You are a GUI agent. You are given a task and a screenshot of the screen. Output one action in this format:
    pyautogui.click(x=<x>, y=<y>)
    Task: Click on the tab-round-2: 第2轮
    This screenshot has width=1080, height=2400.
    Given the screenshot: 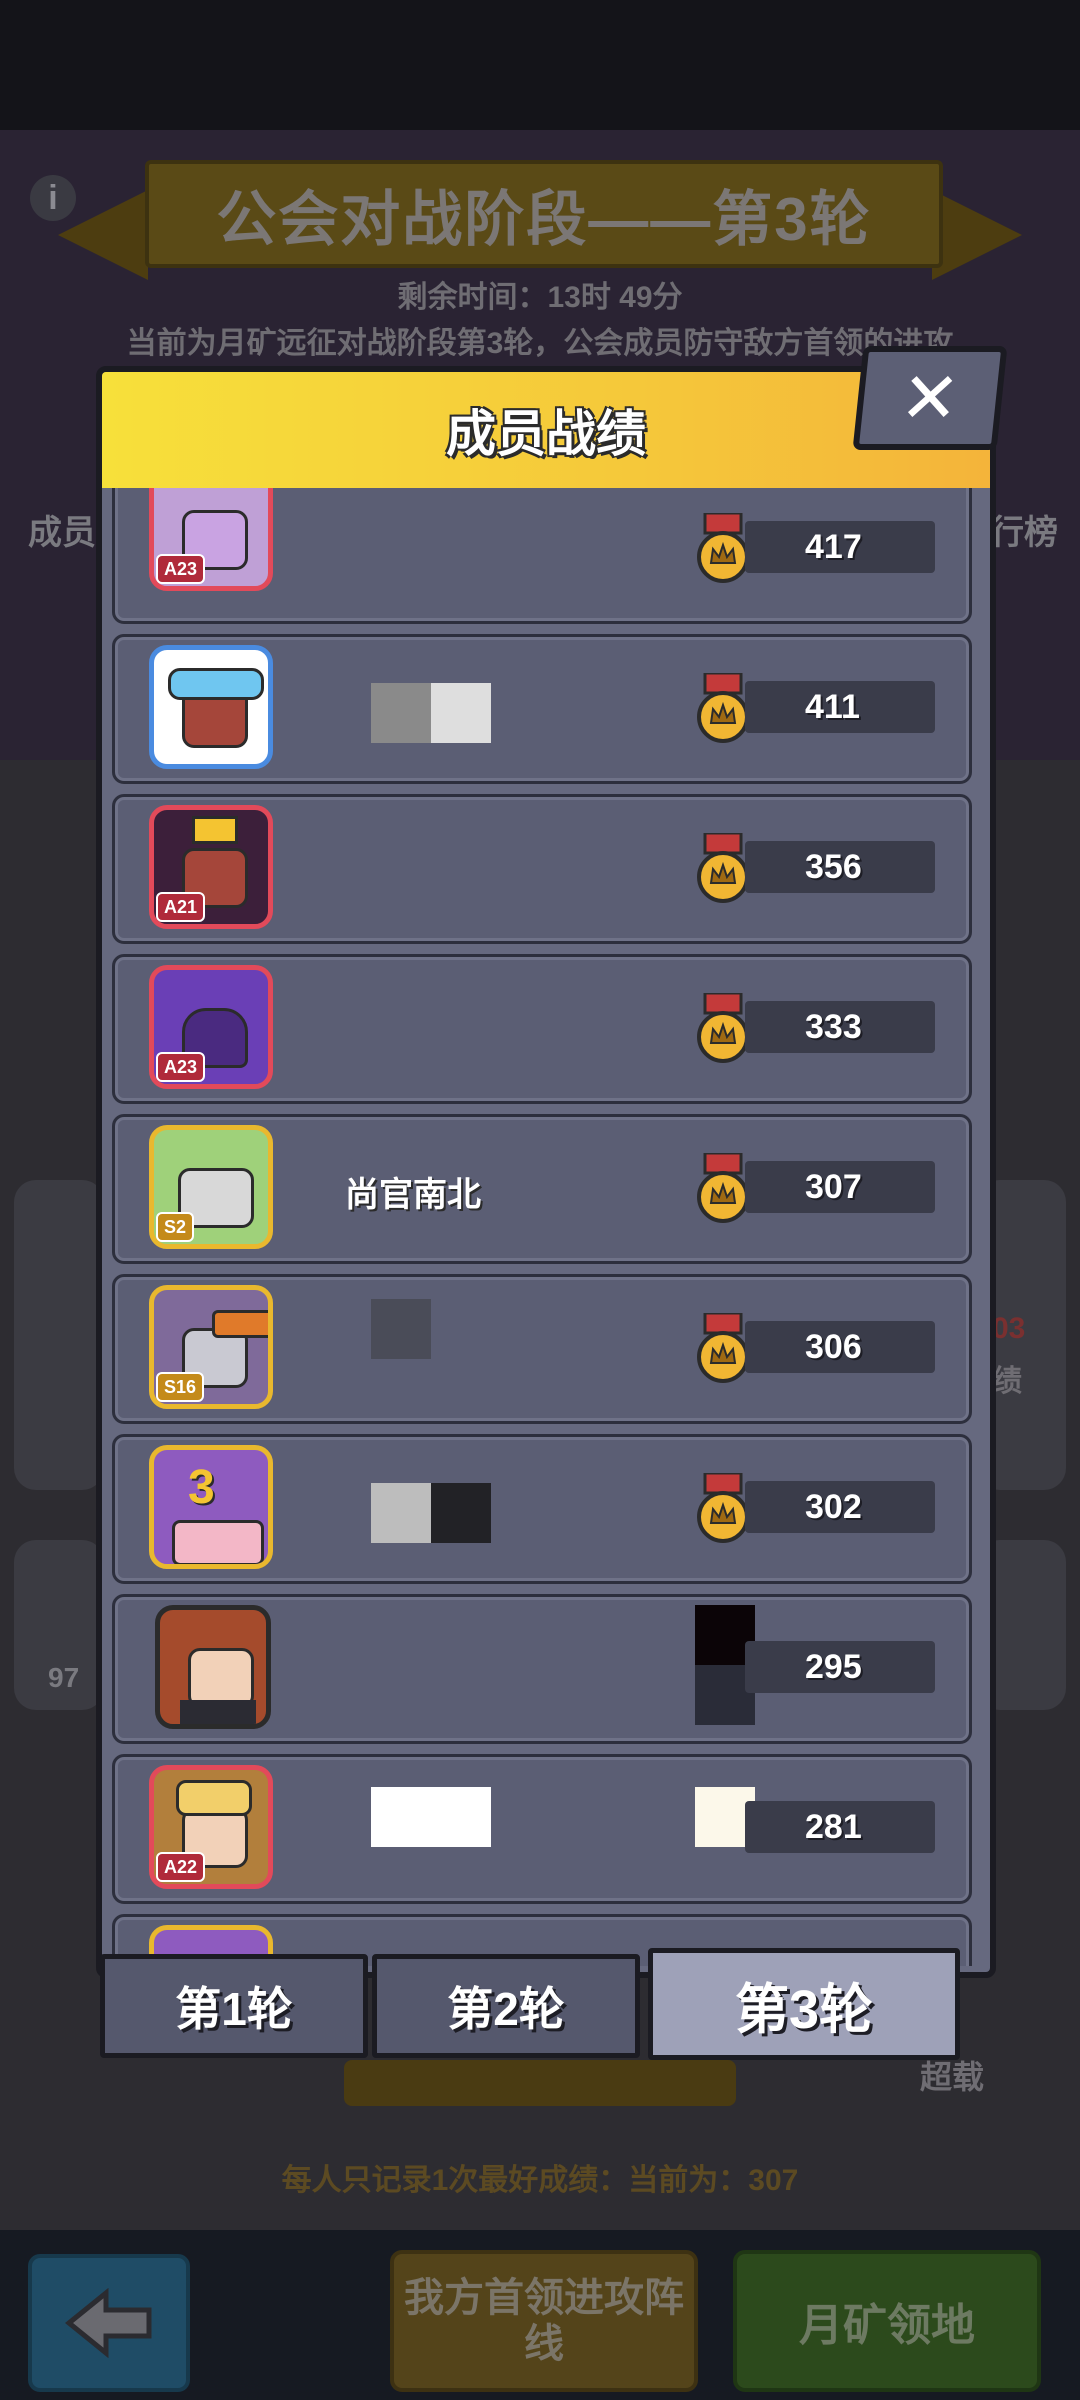 What is the action you would take?
    pyautogui.click(x=506, y=2006)
    